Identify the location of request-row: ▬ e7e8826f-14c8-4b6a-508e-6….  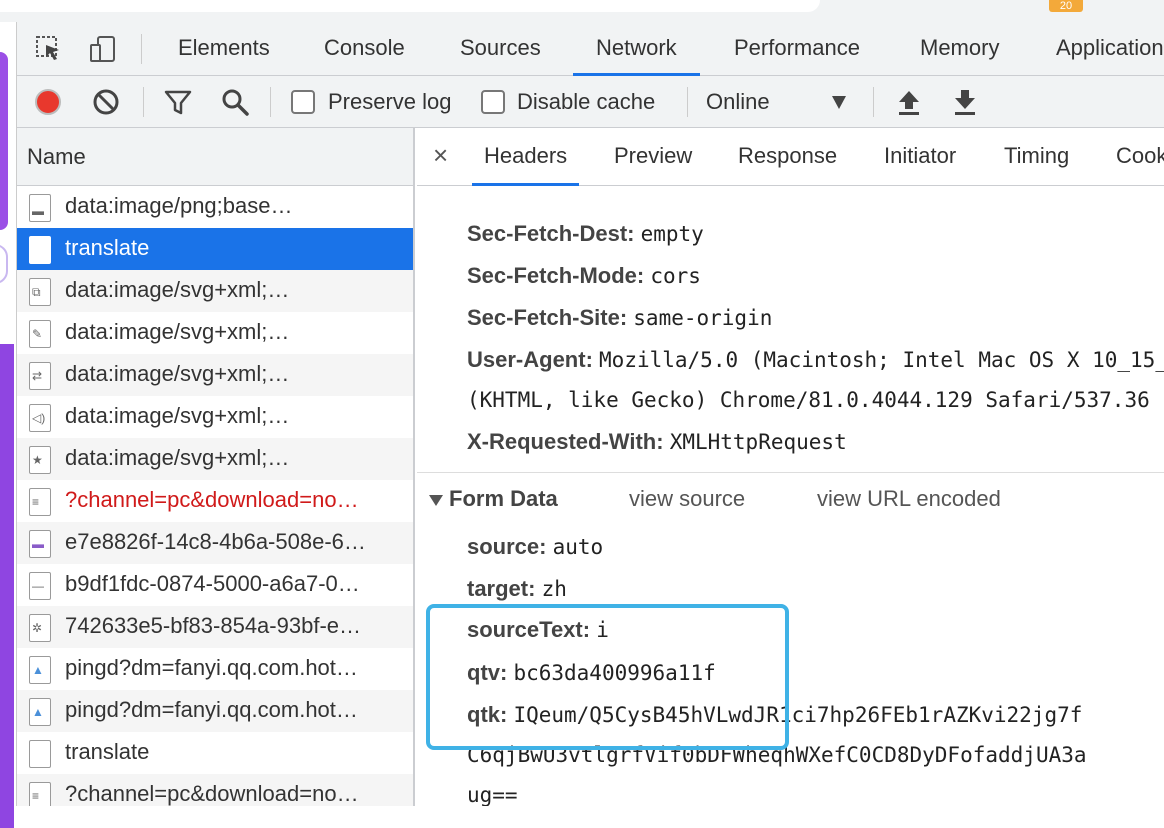
(215, 543).